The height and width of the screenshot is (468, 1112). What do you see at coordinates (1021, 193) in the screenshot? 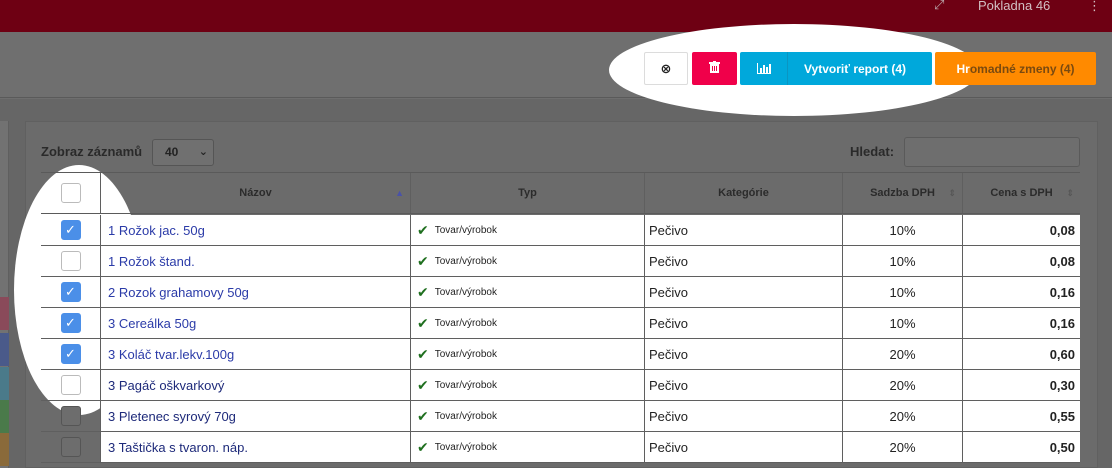
I see `column-header-price: Cena s DPH ⇕` at bounding box center [1021, 193].